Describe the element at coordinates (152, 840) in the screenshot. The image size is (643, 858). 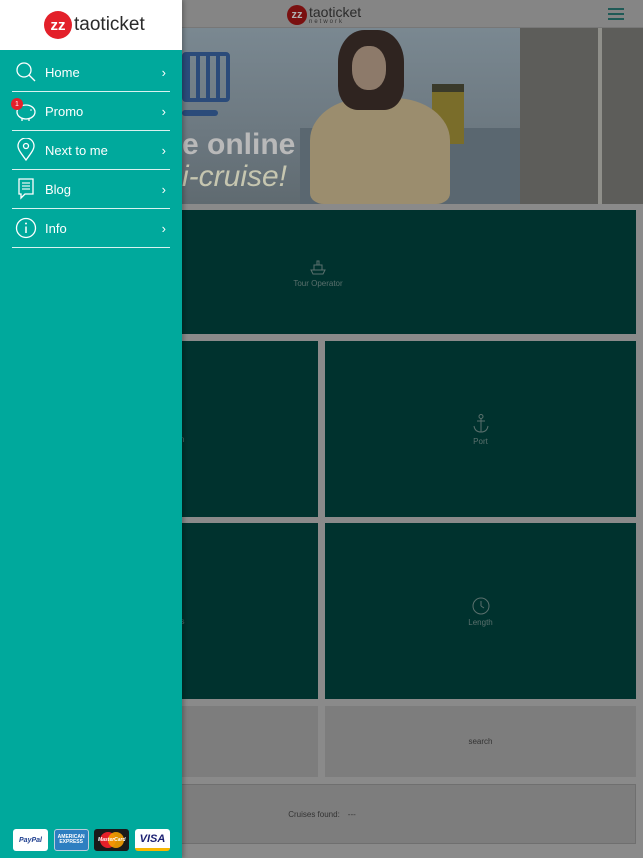
I see `visa-logo: VISA` at that location.